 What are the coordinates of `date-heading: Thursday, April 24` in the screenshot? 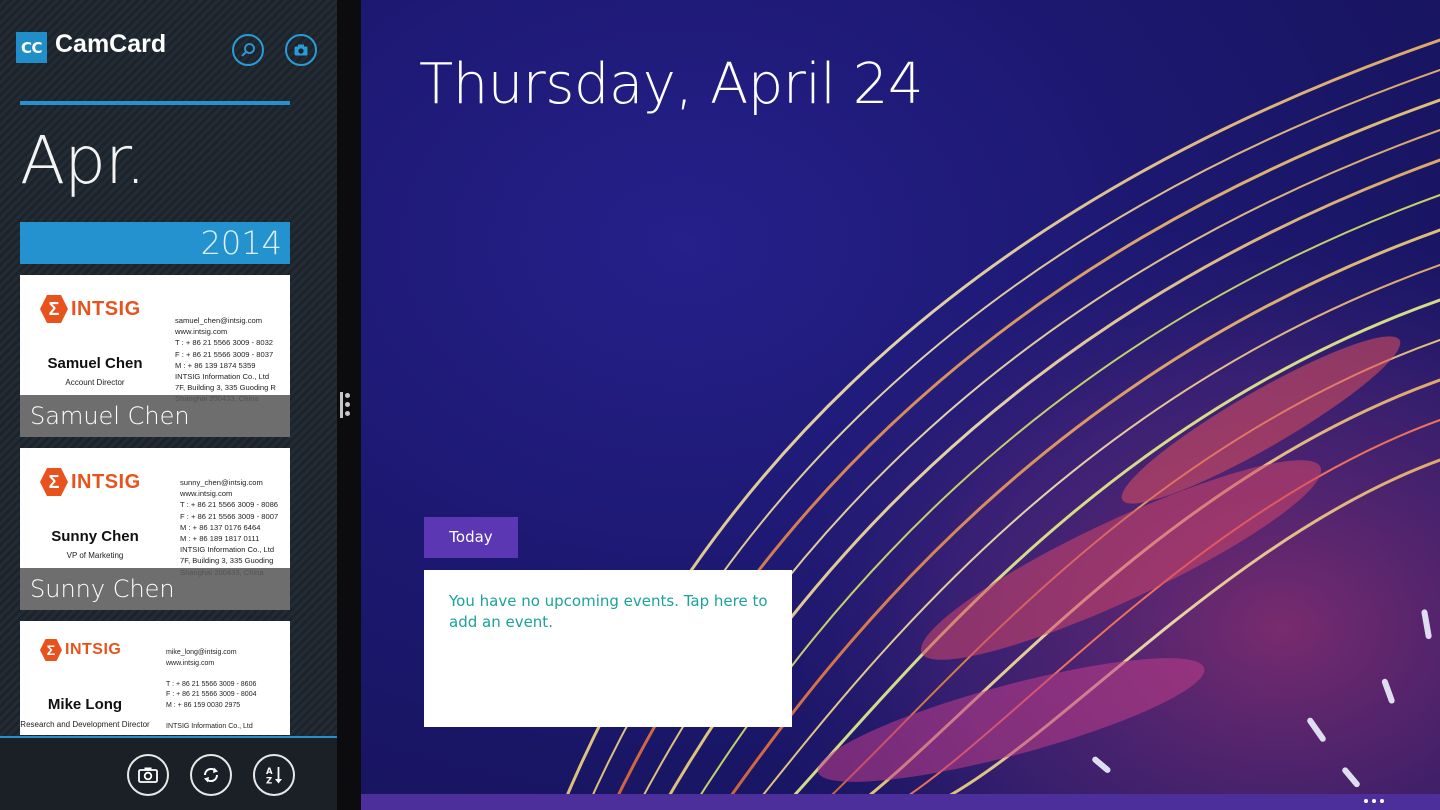 It's located at (671, 84).